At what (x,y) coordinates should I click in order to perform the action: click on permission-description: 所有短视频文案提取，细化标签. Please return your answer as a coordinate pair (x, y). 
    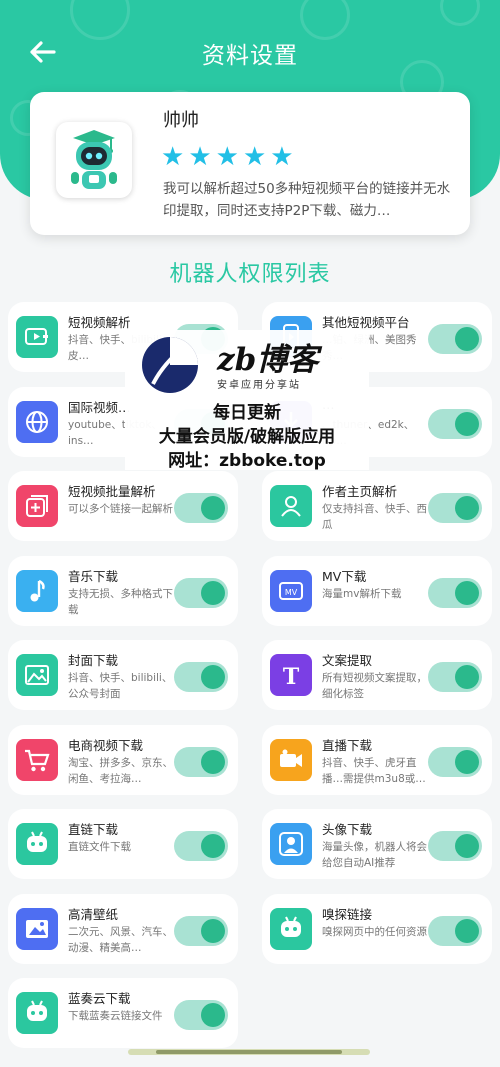
    Looking at the image, I should click on (374, 686).